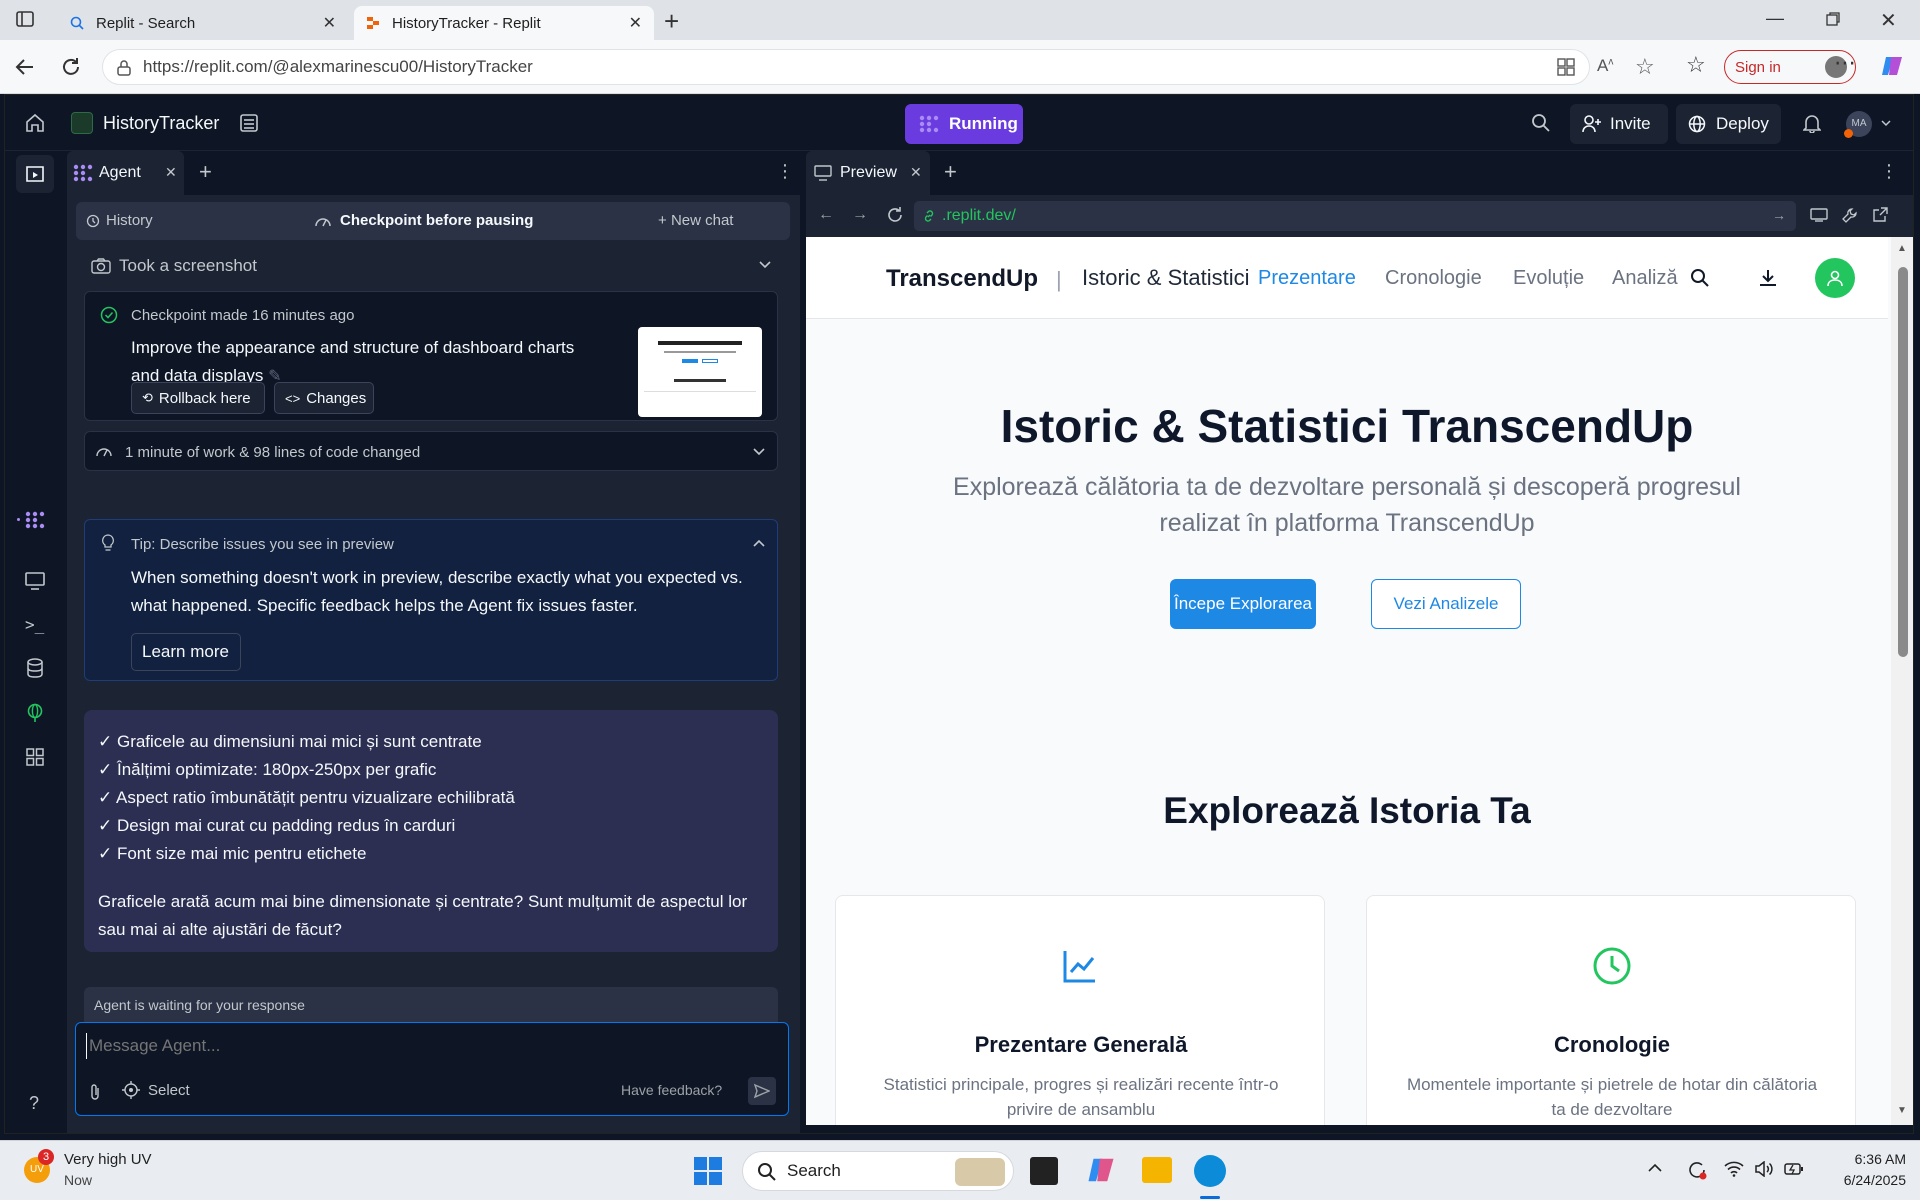 The width and height of the screenshot is (1920, 1200). Describe the element at coordinates (1697, 124) in the screenshot. I see `globe-icon` at that location.